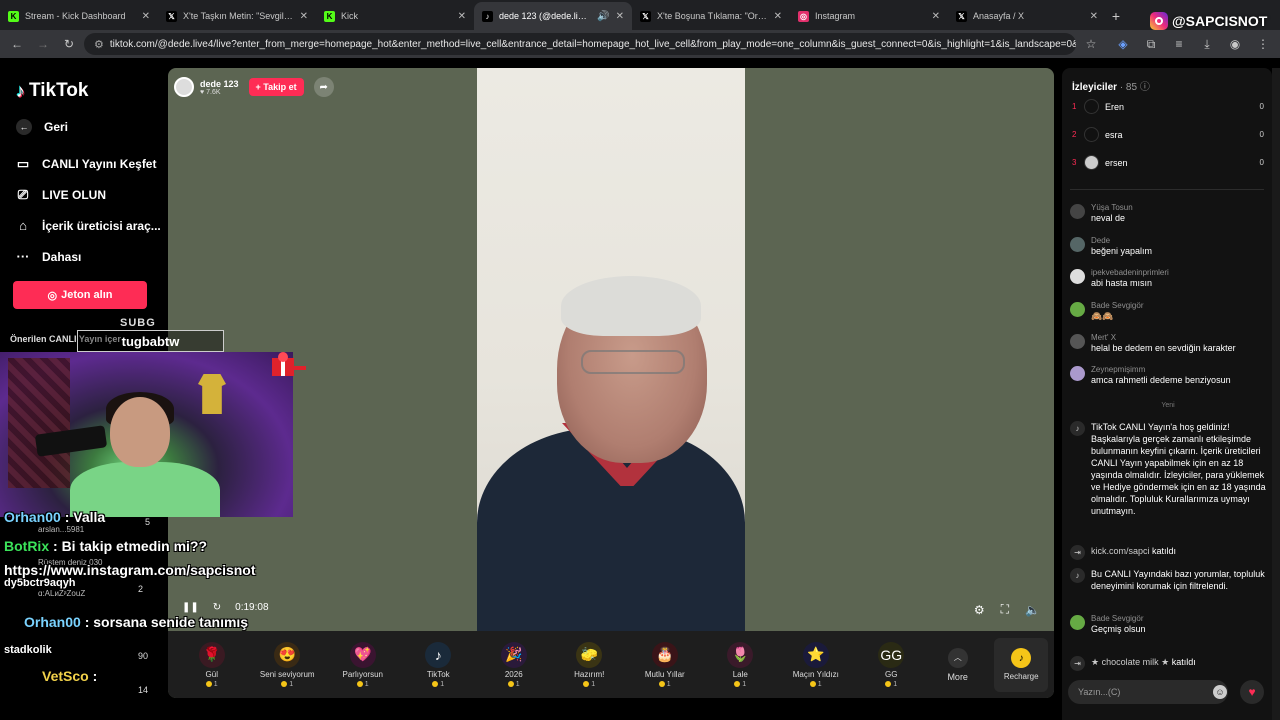 This screenshot has height=720, width=1280. I want to click on overlay-chat-line: BotRix : Bi takip etmedin mi??, so click(105, 546).